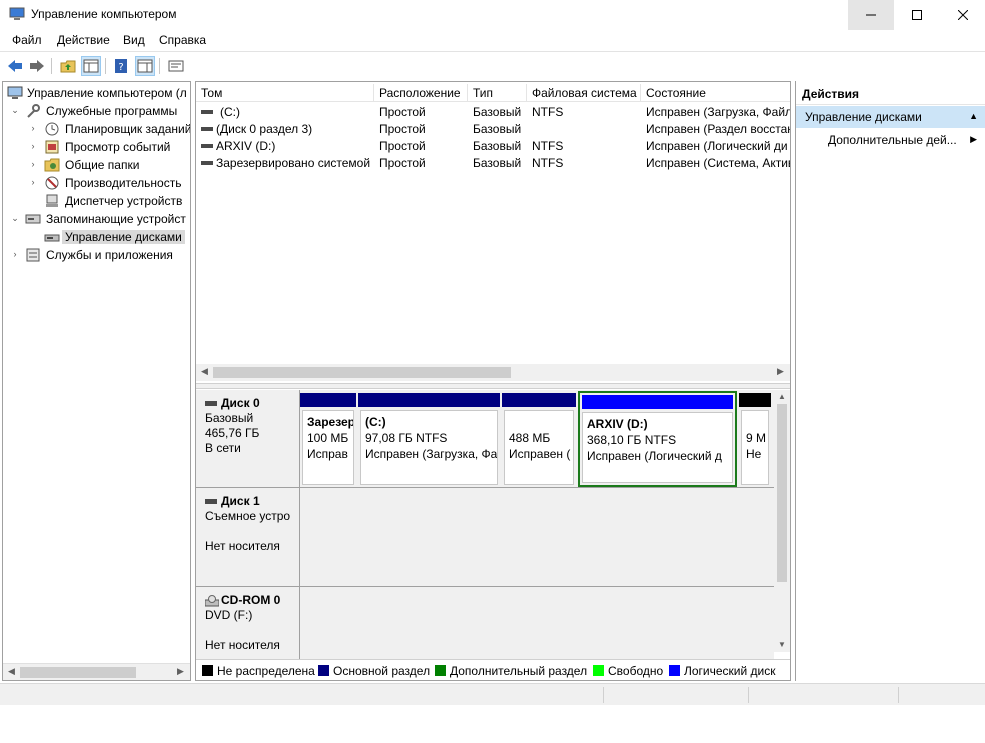 This screenshot has width=985, height=743. Describe the element at coordinates (252, 403) in the screenshot. I see `disk-0-title: Диск 0` at that location.